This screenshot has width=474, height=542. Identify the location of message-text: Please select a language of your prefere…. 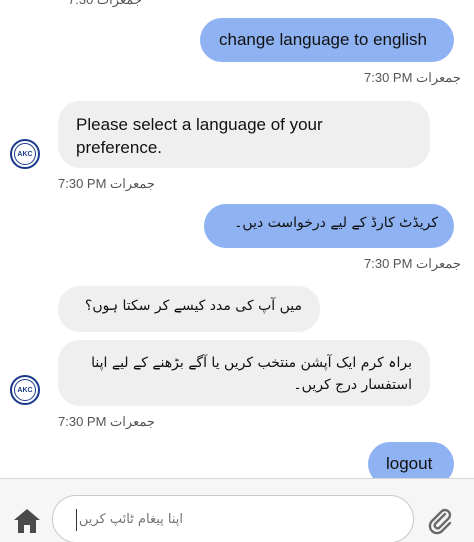
(199, 136).